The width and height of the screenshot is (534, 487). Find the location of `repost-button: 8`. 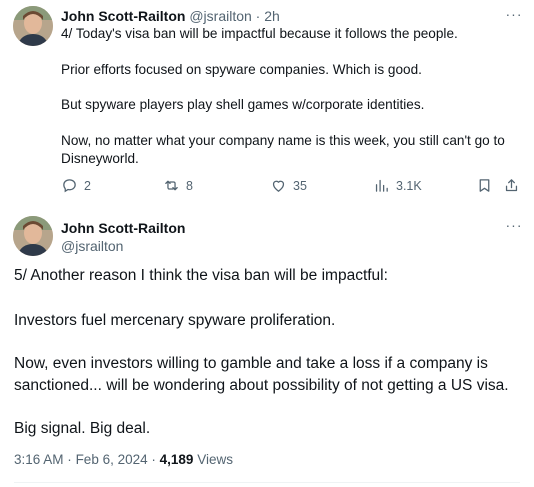

repost-button: 8 is located at coordinates (178, 185).